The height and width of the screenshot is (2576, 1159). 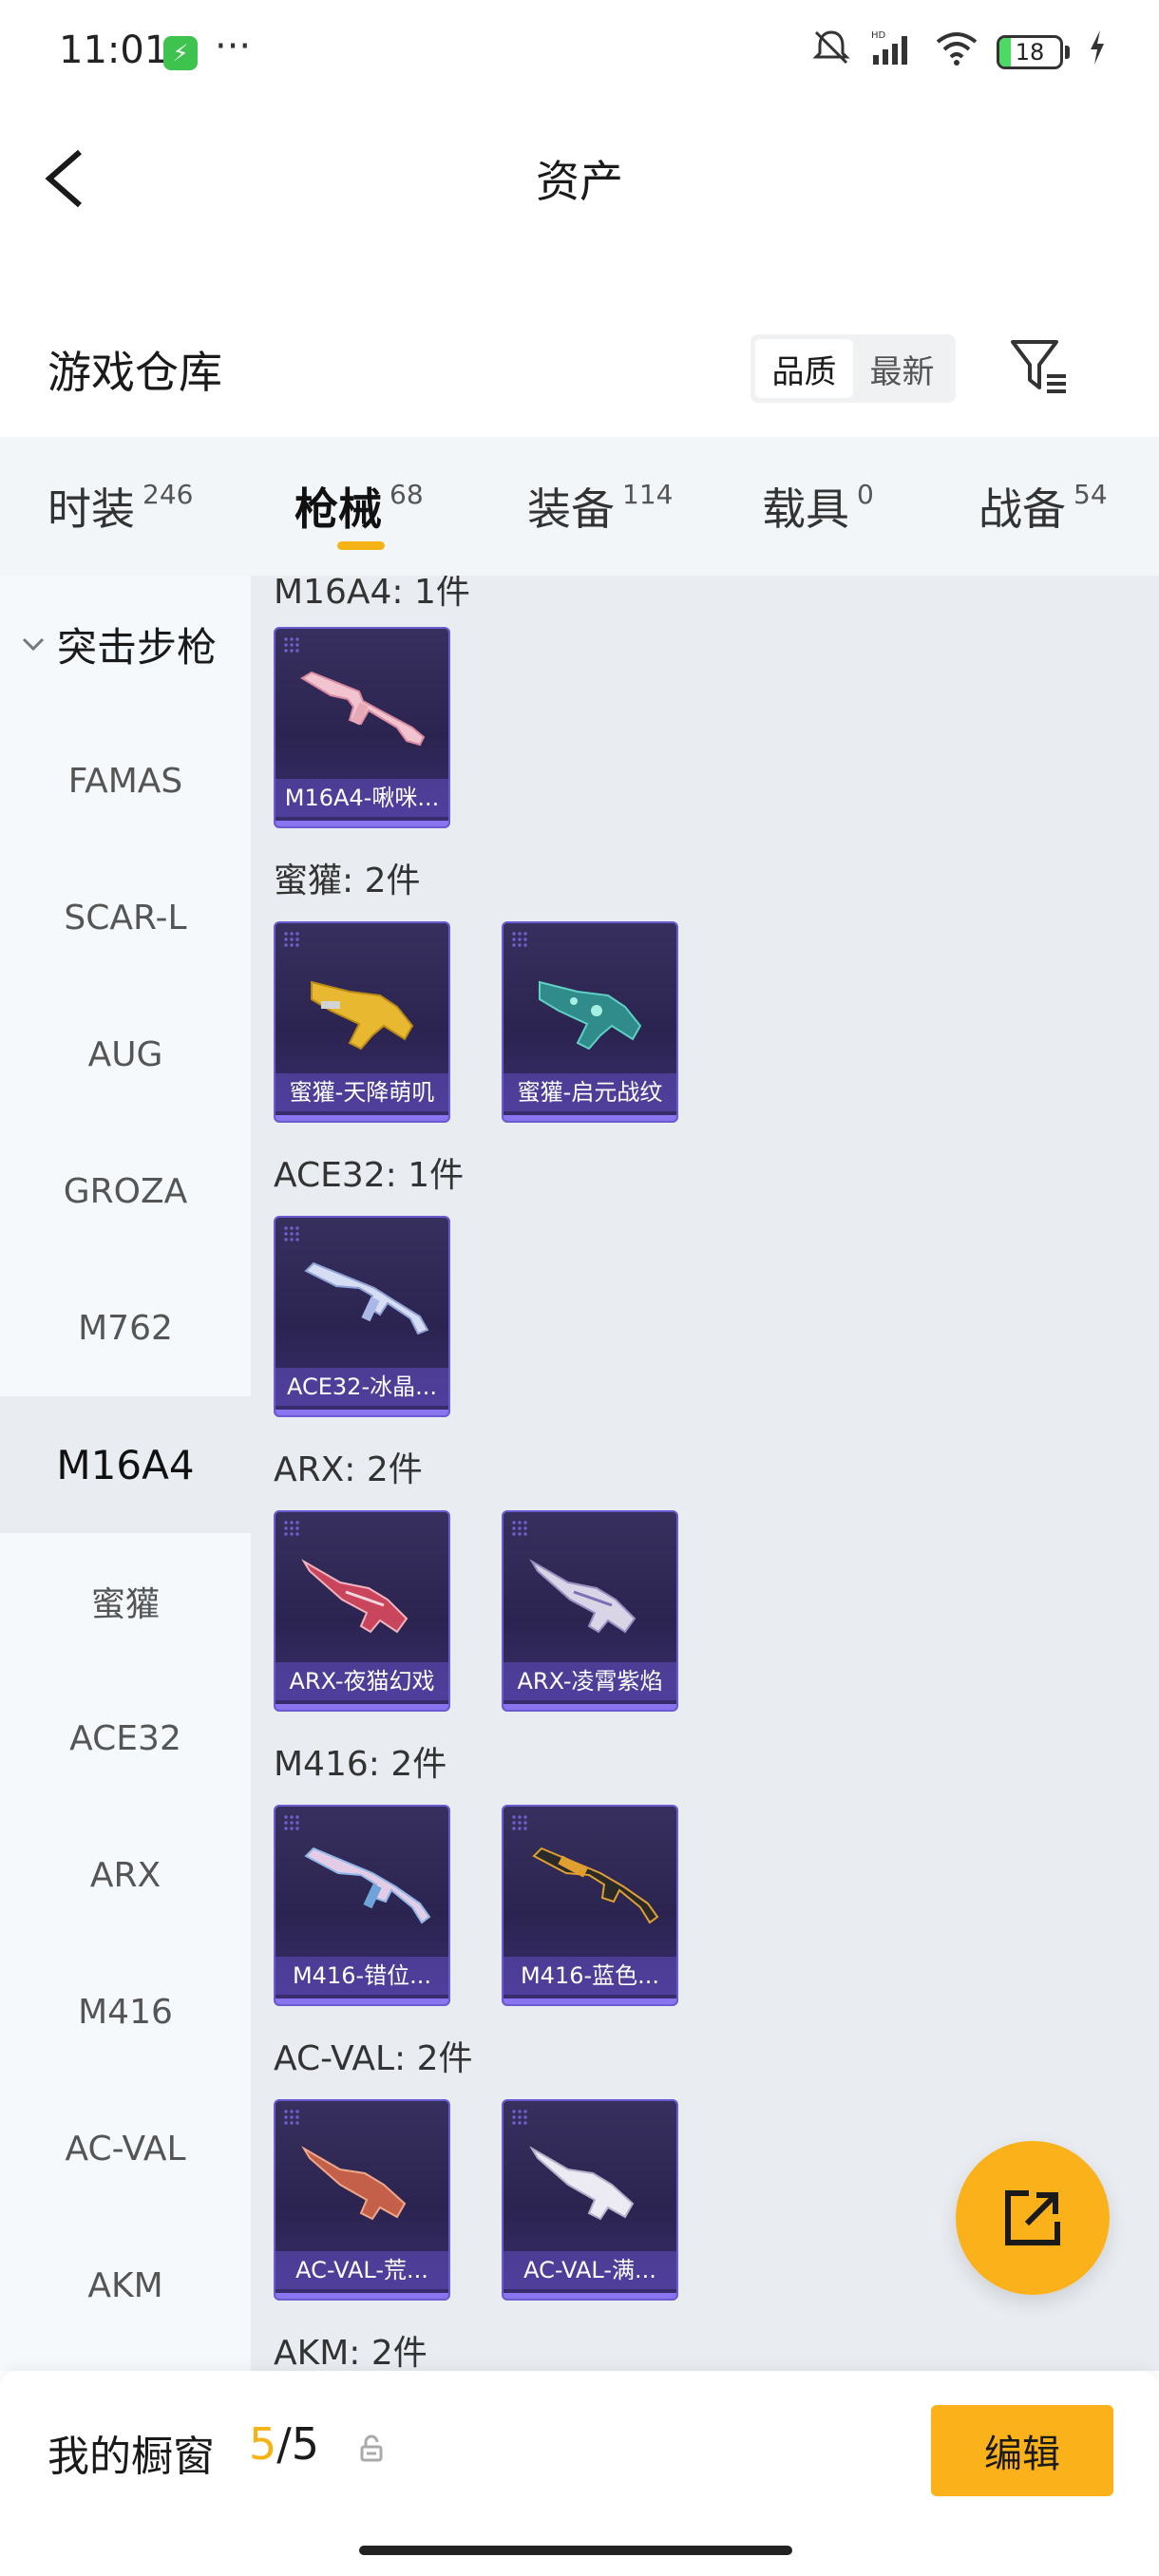 I want to click on wifi-icon, so click(x=956, y=51).